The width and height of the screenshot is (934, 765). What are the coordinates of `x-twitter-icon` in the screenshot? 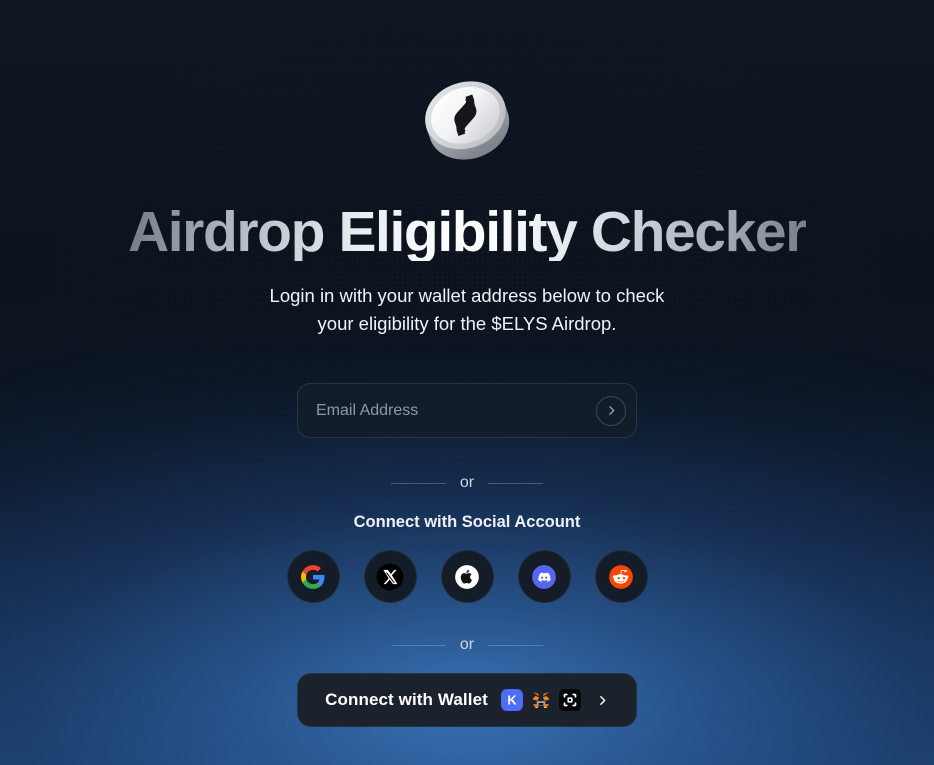 It's located at (390, 576).